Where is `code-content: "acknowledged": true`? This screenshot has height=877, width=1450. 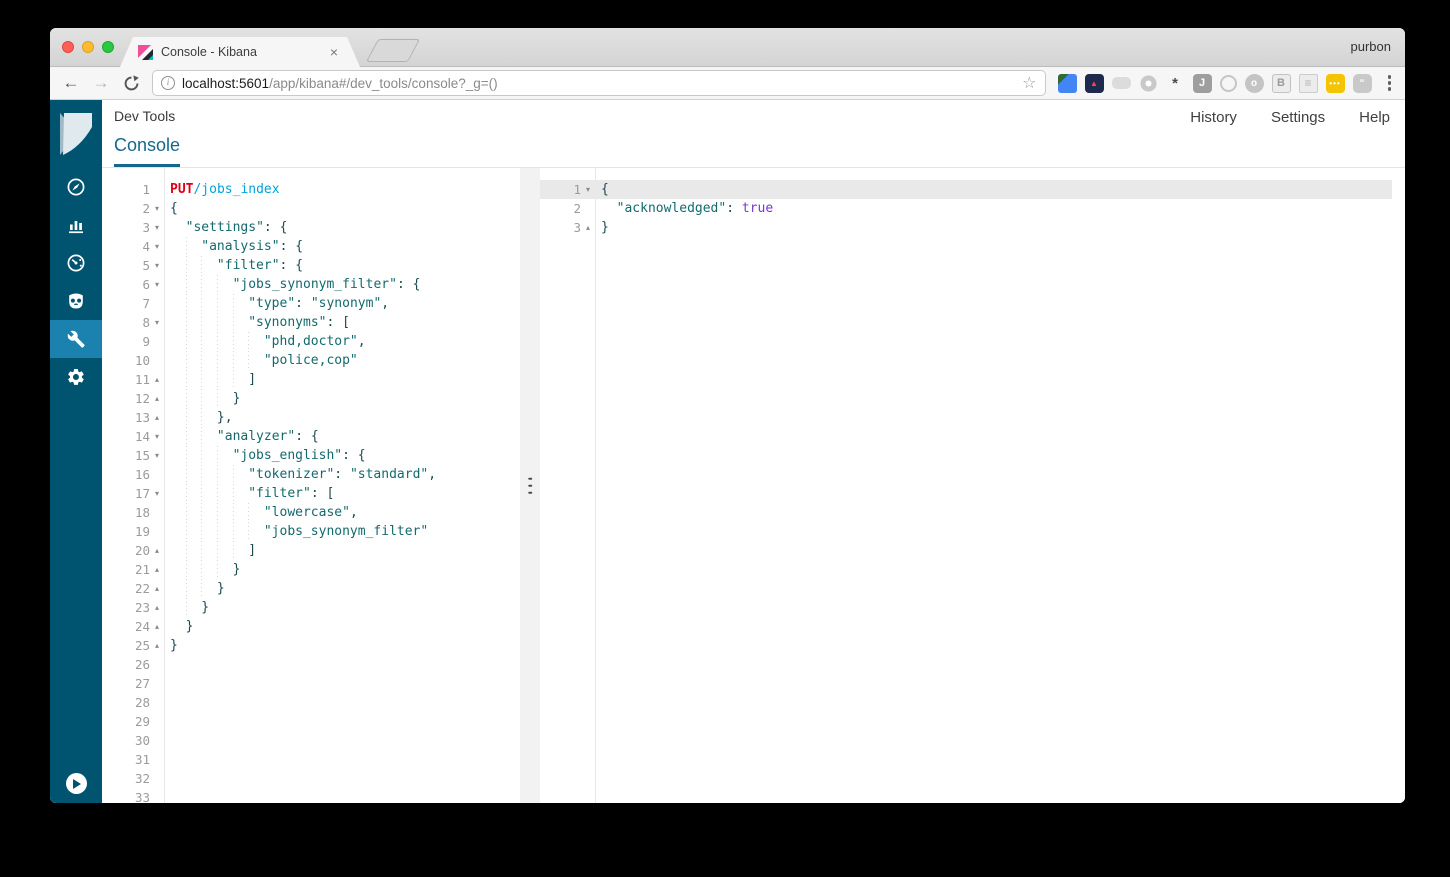
code-content: "acknowledged": true is located at coordinates (1000, 208).